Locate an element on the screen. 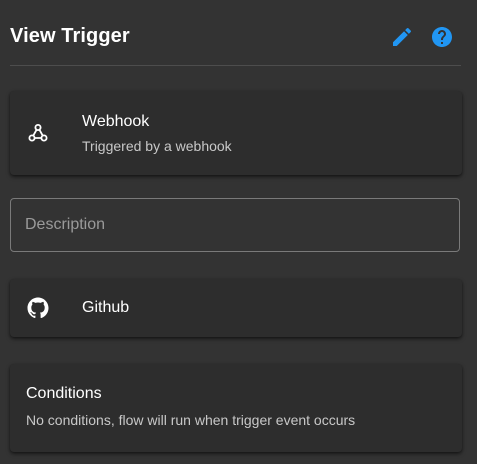  pencil-icon is located at coordinates (402, 36).